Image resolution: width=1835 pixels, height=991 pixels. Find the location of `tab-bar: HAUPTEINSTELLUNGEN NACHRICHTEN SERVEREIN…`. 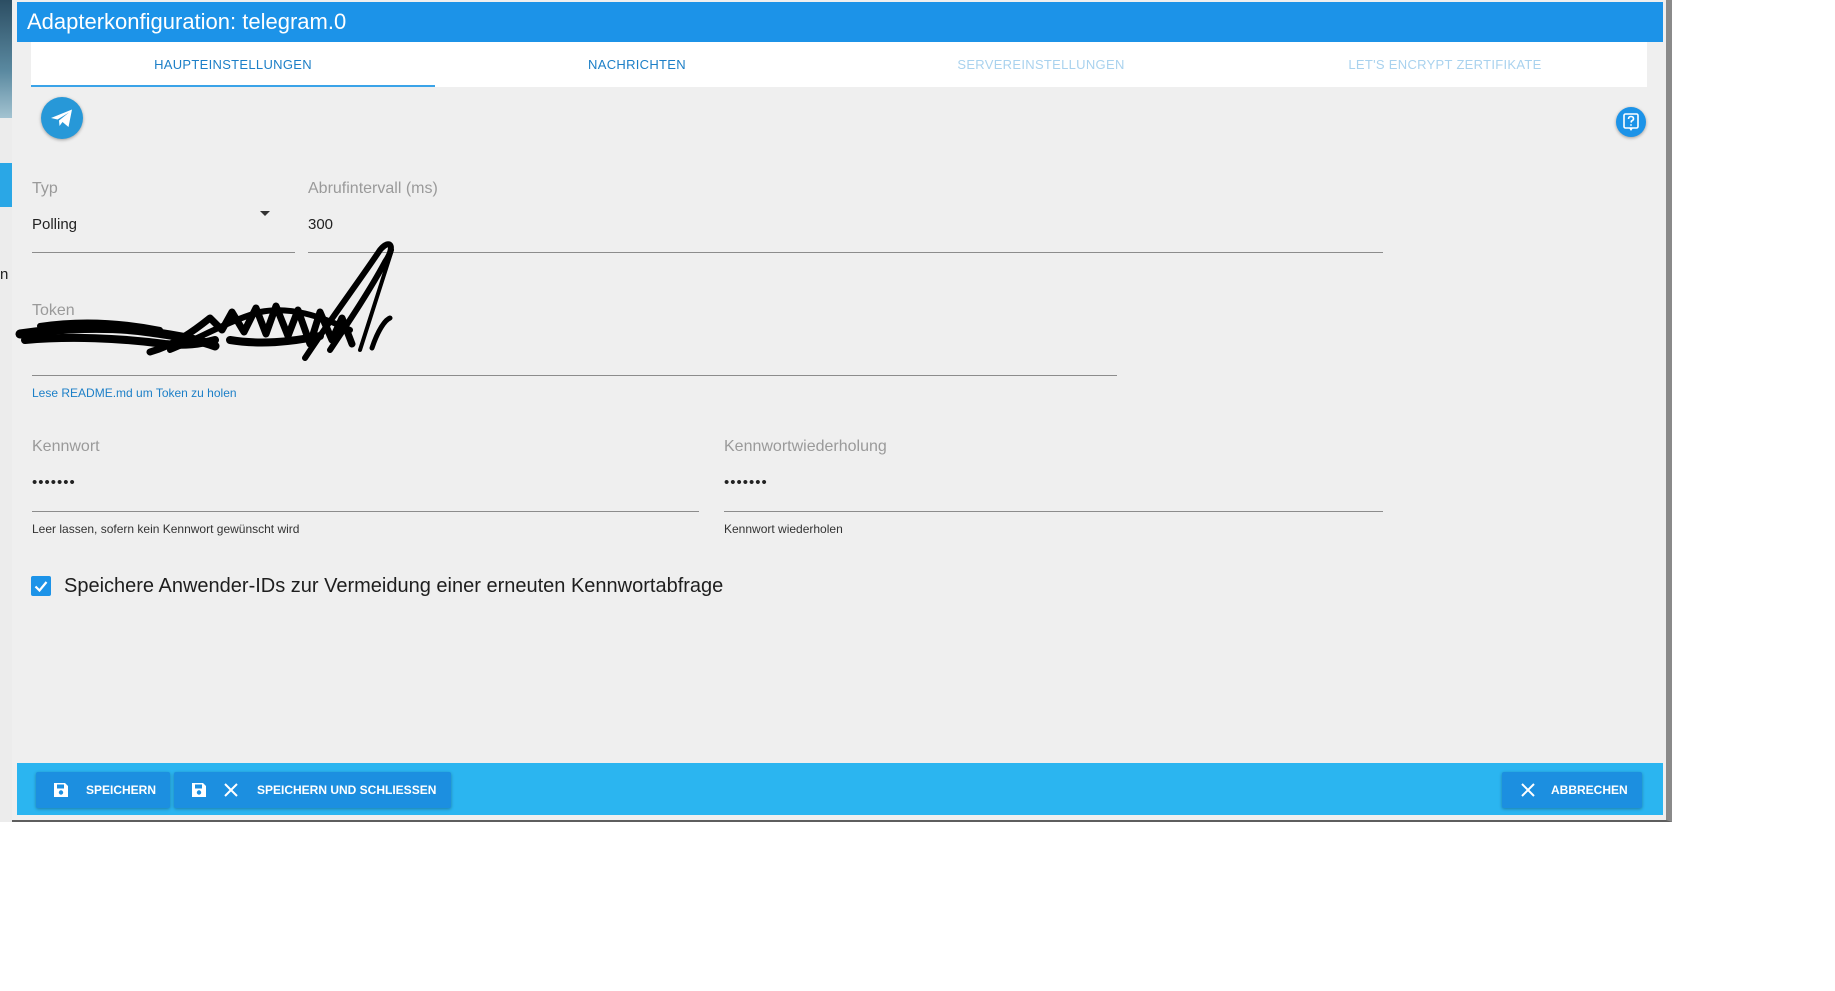

tab-bar: HAUPTEINSTELLUNGEN NACHRICHTEN SERVEREIN… is located at coordinates (839, 64).